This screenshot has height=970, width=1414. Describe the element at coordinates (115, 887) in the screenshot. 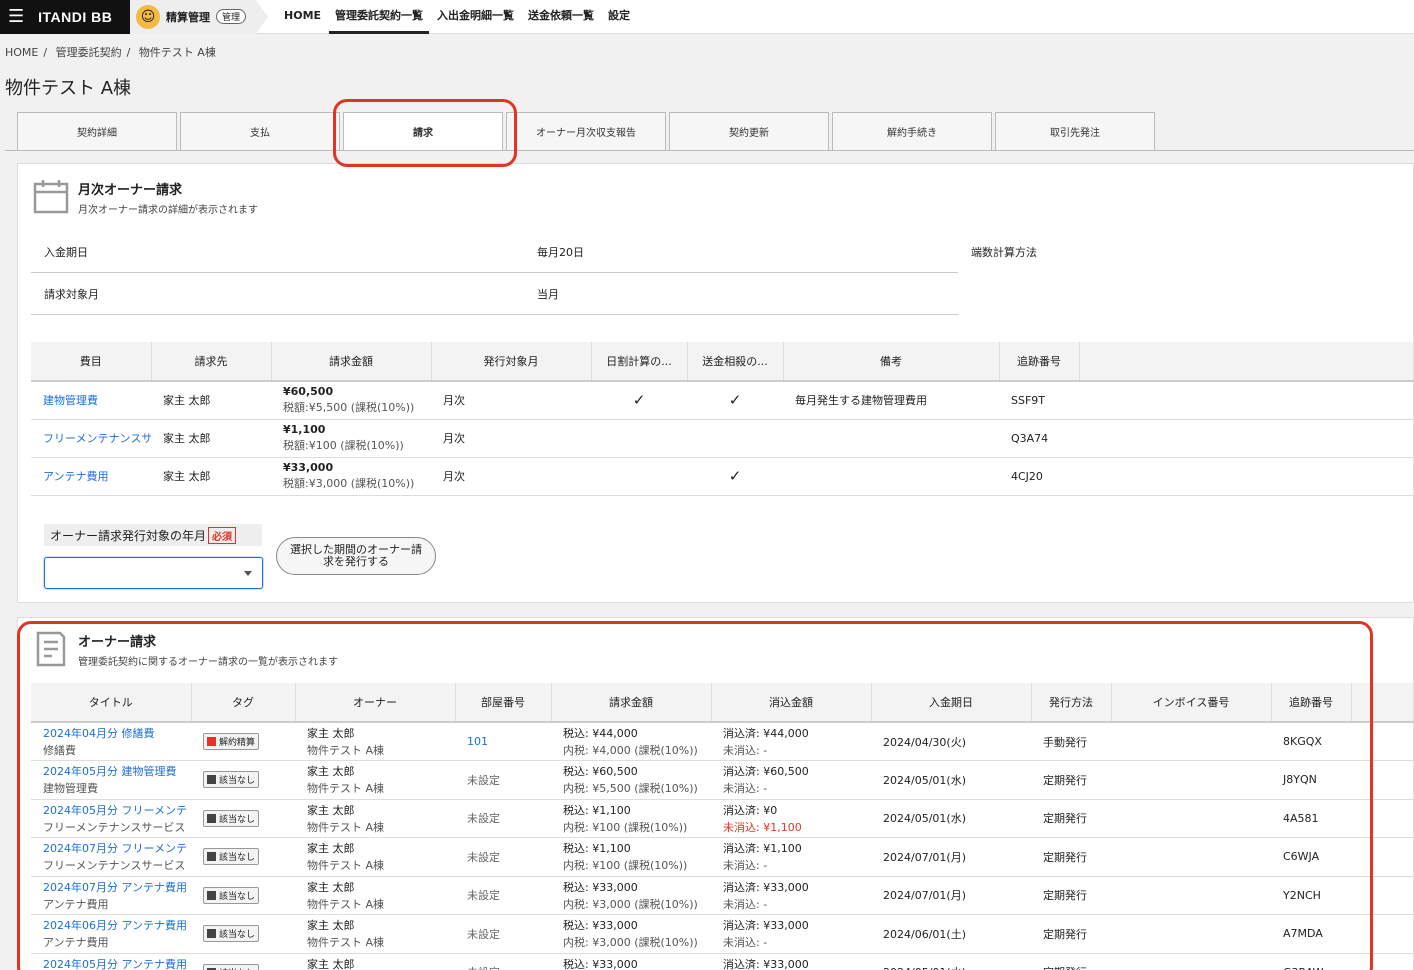

I see `billing-title-link: 2024年07月分 アンテナ費用` at that location.